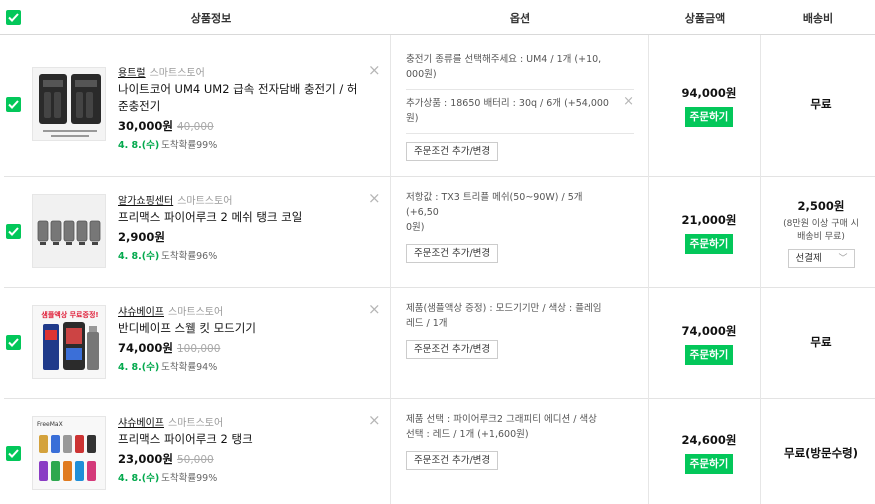 Image resolution: width=875 pixels, height=504 pixels. I want to click on option-line: 0원), so click(415, 227).